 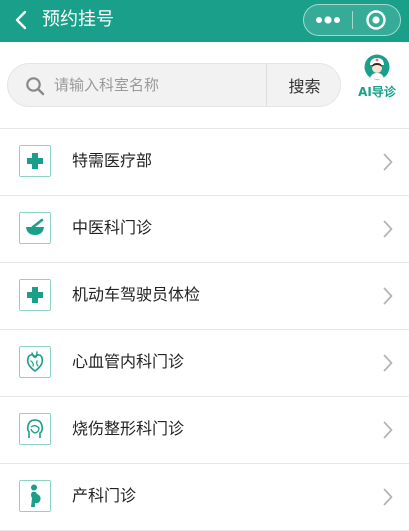 I want to click on more-dots-icon, so click(x=328, y=20).